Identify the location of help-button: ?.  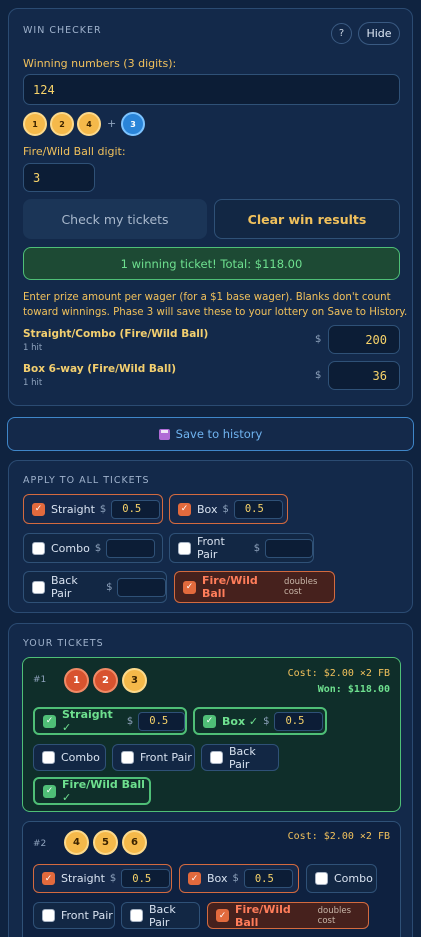
(341, 33).